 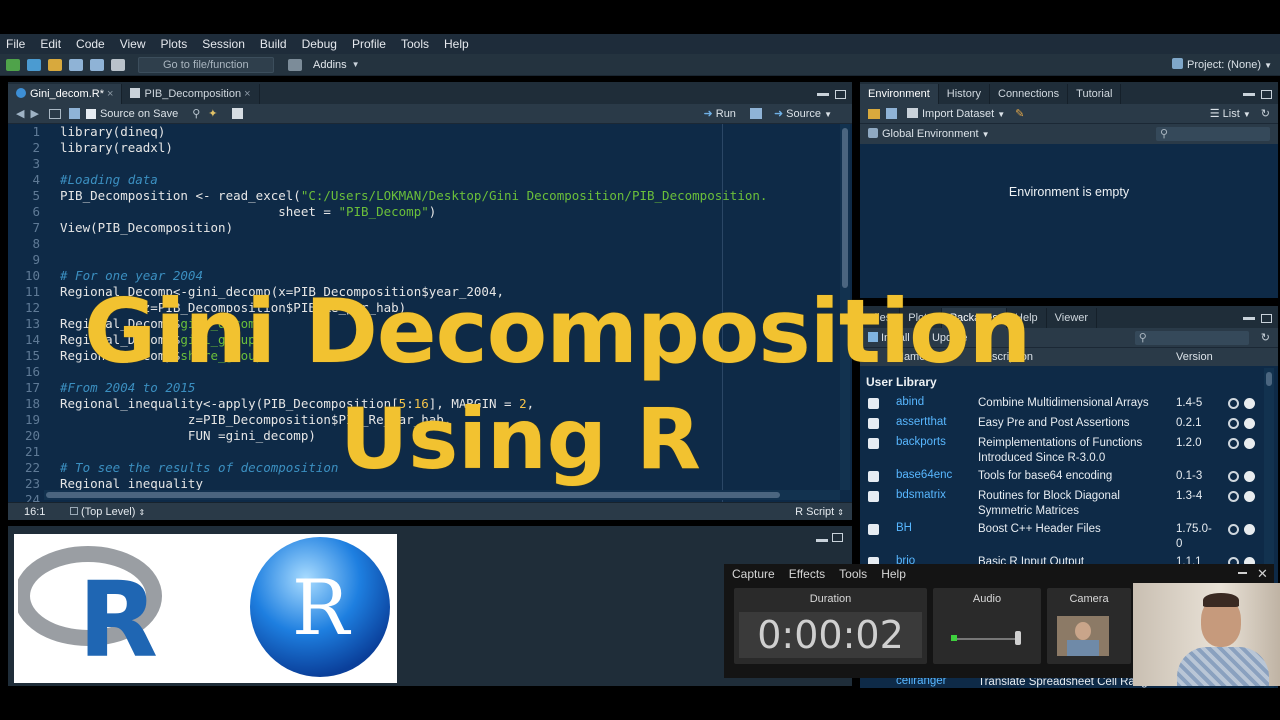 I want to click on wand-icon: ✦, so click(x=212, y=113).